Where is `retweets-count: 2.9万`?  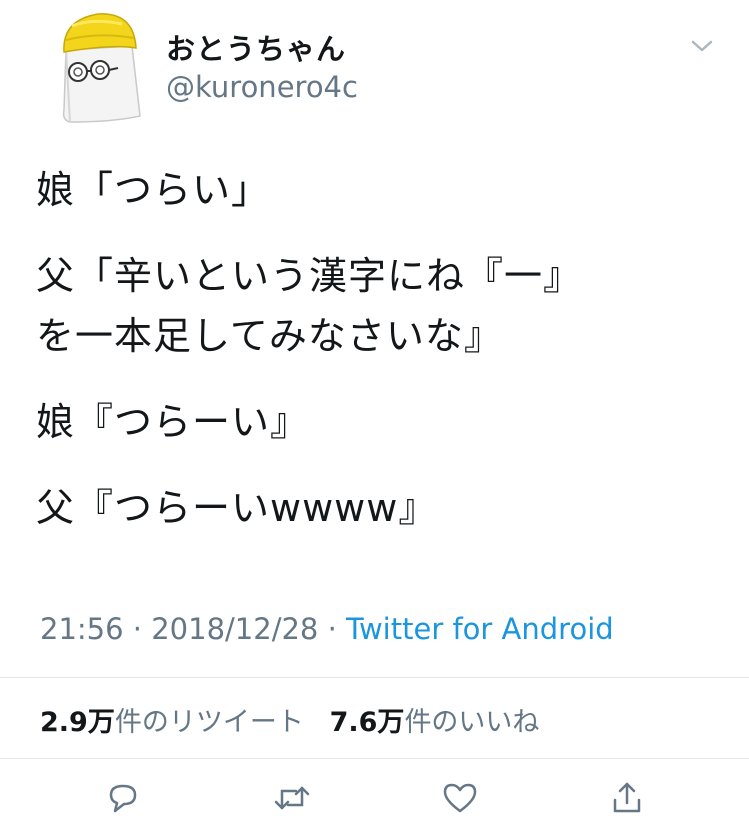 retweets-count: 2.9万 is located at coordinates (77, 722).